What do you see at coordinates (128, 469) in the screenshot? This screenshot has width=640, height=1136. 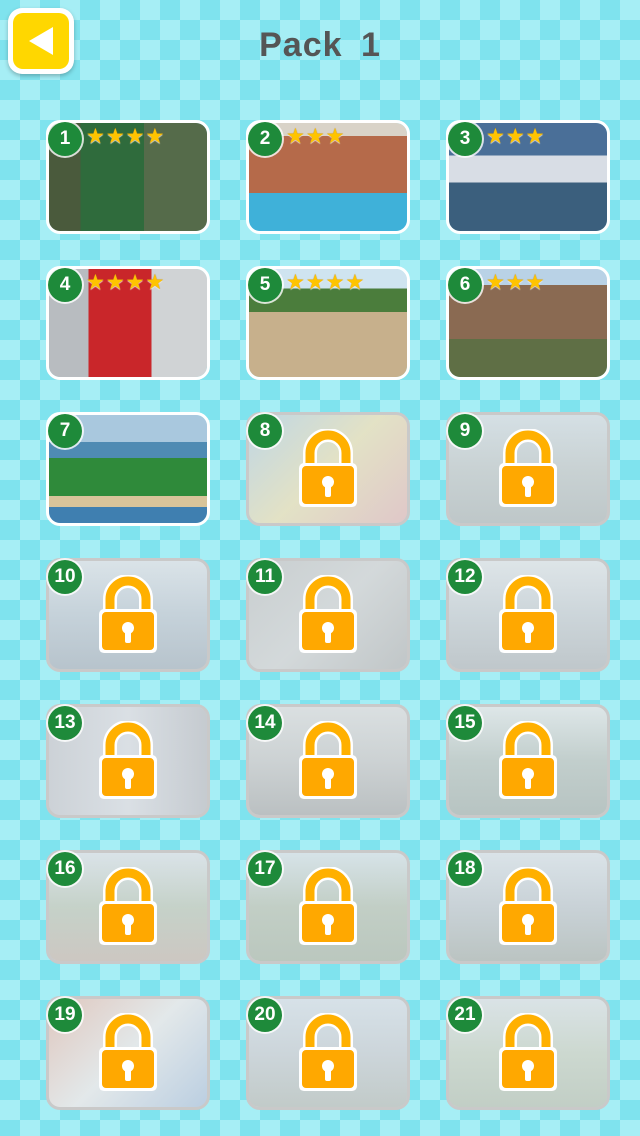 I see `level-tile-7: 7` at bounding box center [128, 469].